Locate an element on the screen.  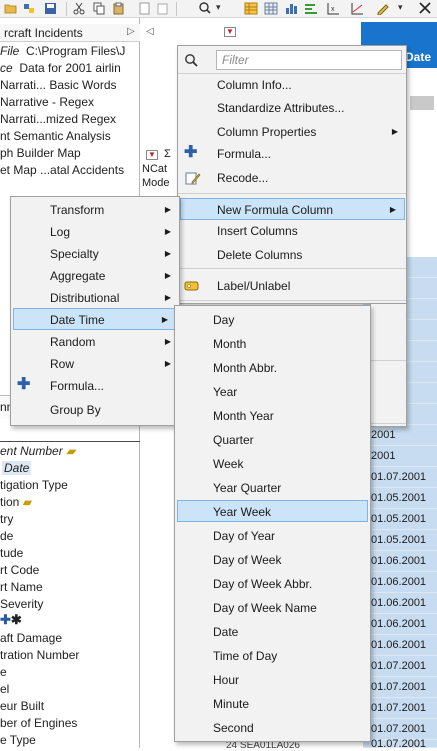
menu-item-hour: Hour is located at coordinates (272, 680).